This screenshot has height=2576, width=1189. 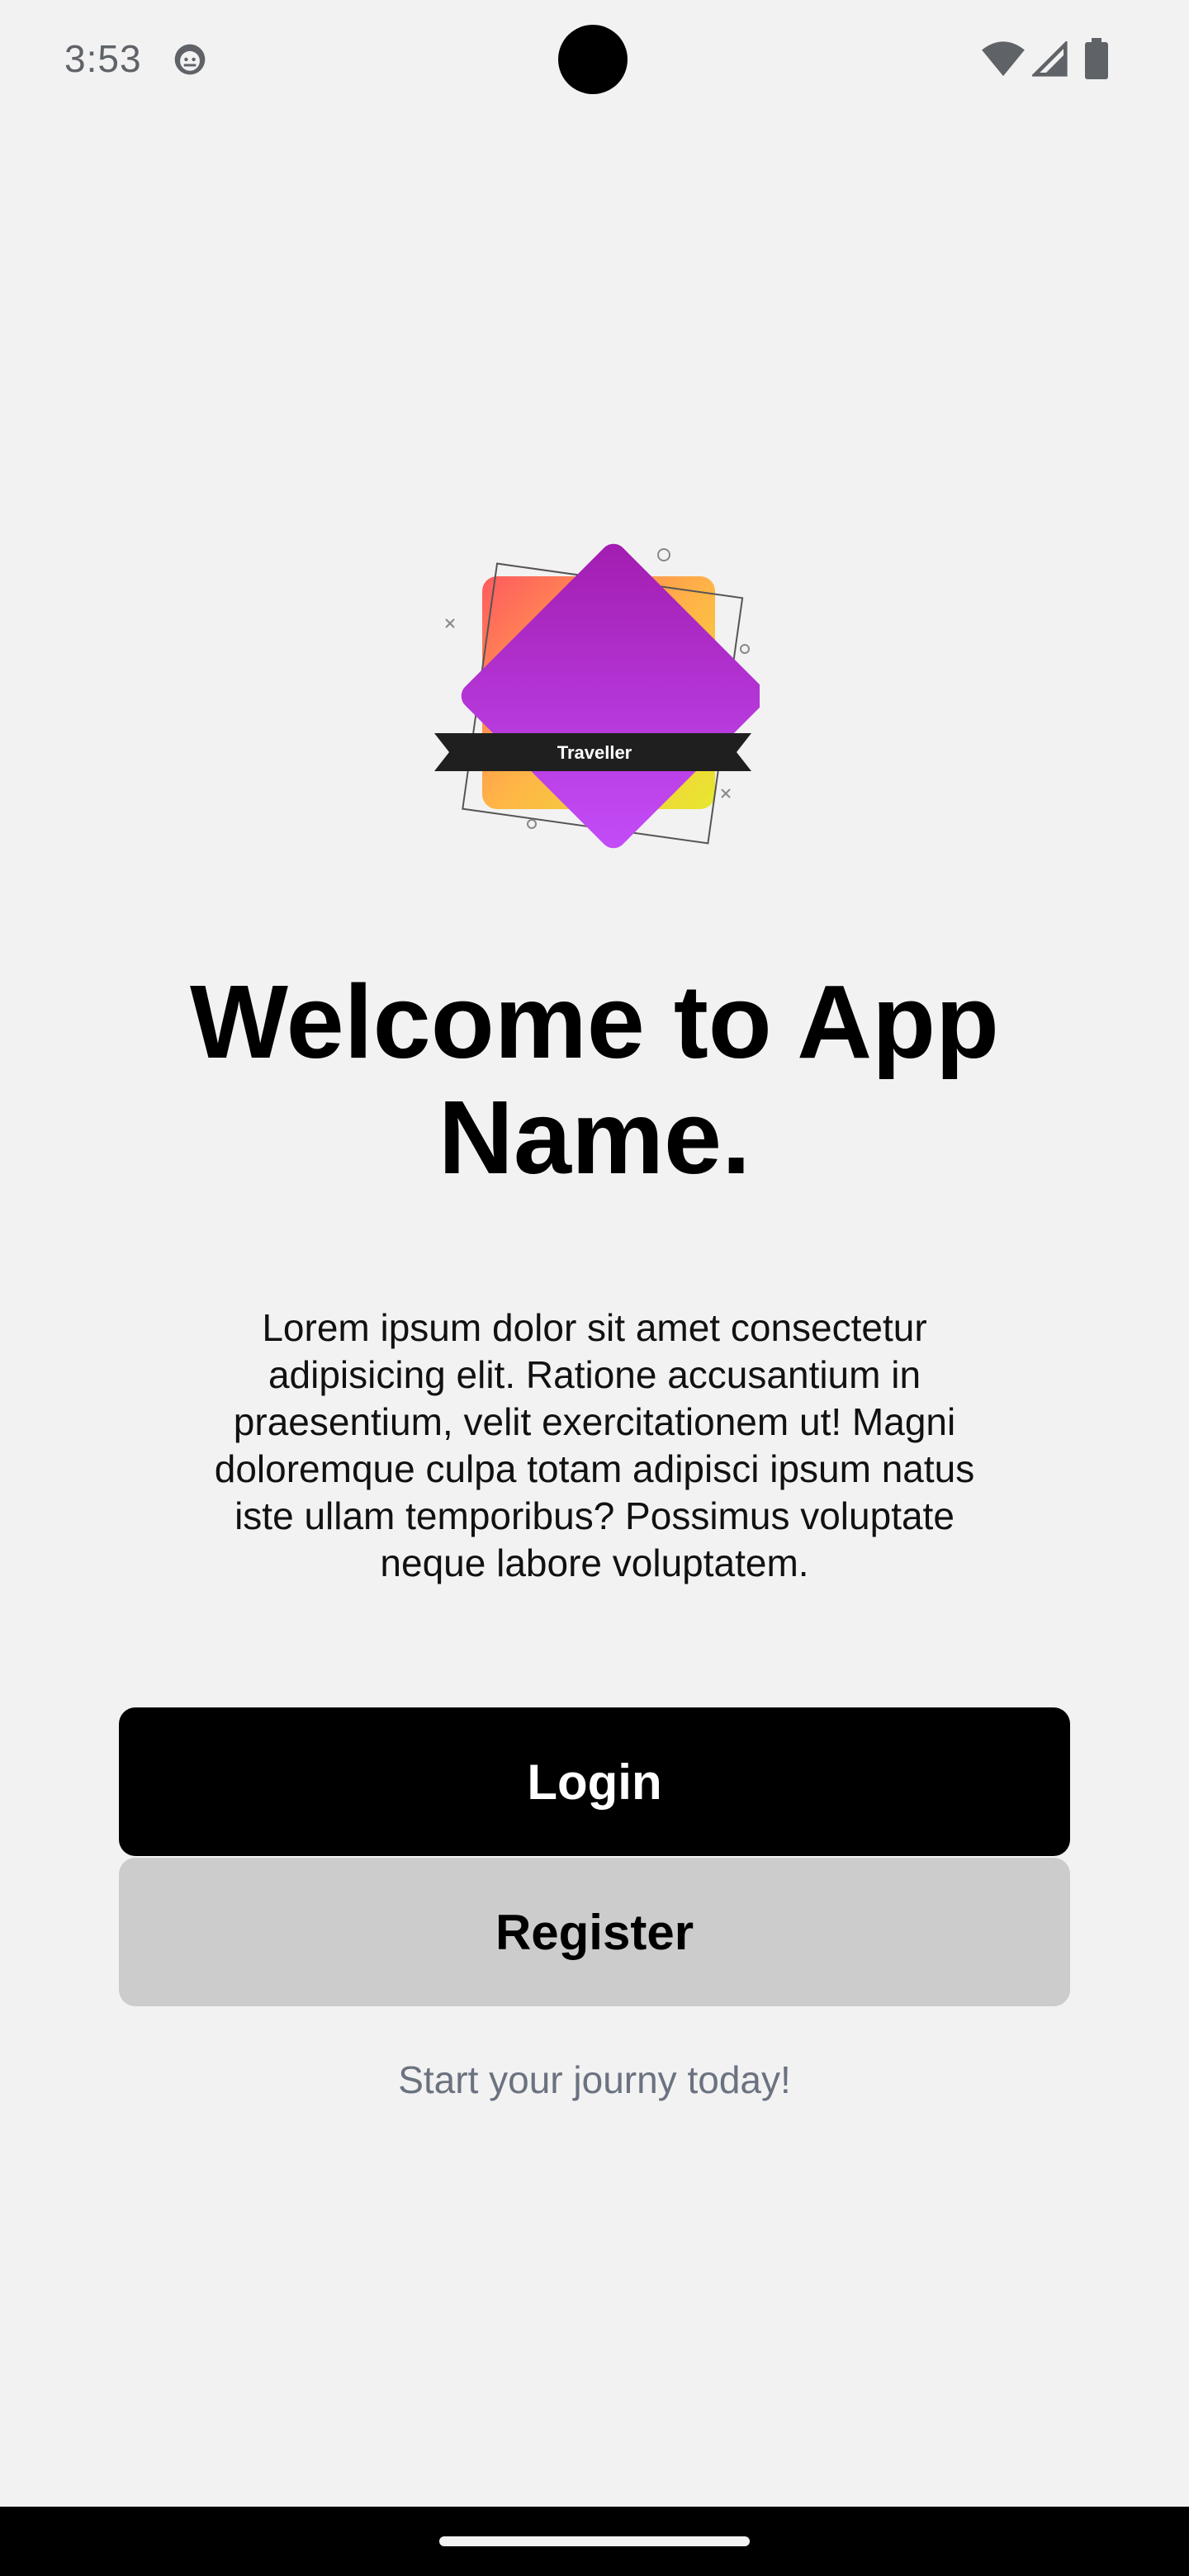 What do you see at coordinates (594, 752) in the screenshot?
I see `logo-banner-text: Traveller` at bounding box center [594, 752].